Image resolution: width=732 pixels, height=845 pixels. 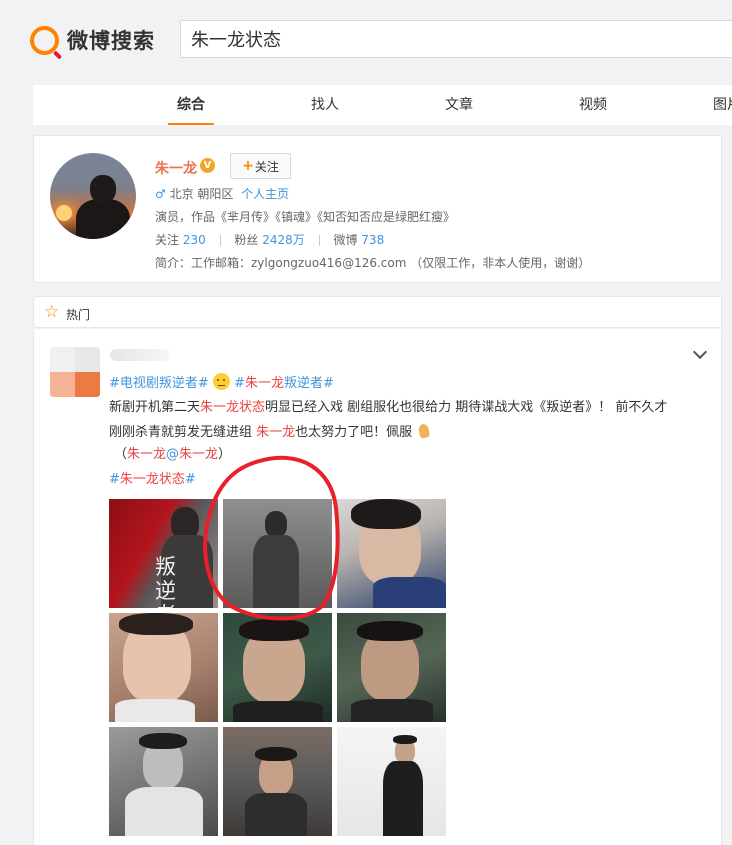 I want to click on follow-label: 关注, so click(x=266, y=166).